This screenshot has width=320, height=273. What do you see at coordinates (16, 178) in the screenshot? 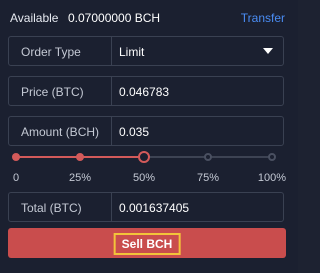
I see `slider-tick-label: 0` at bounding box center [16, 178].